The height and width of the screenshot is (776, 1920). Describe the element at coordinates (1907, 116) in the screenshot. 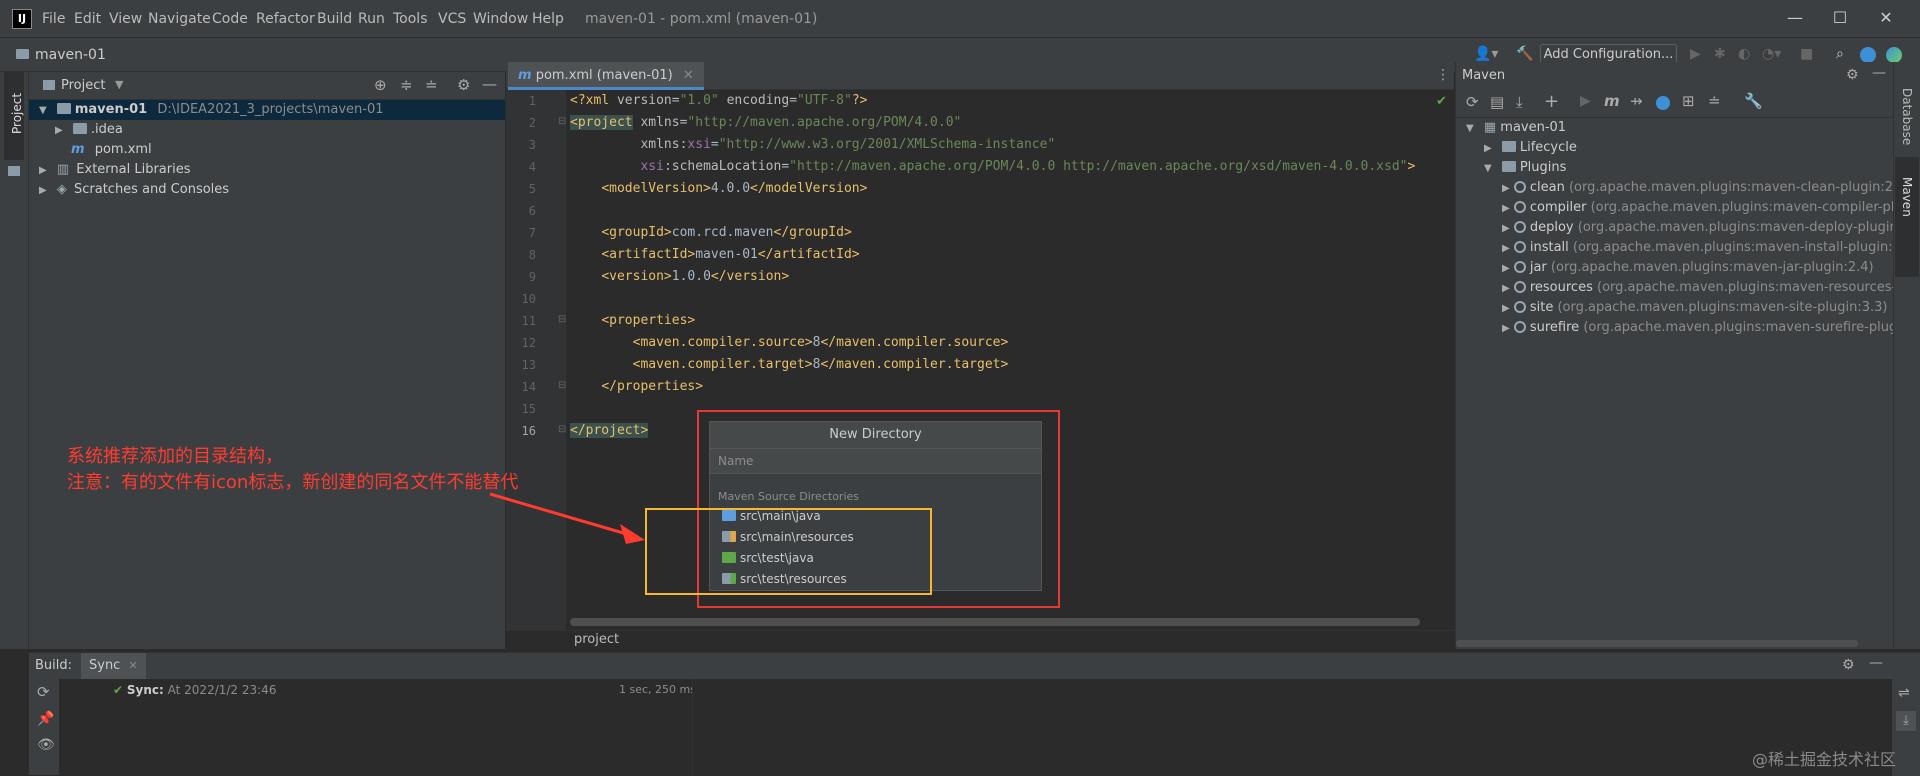

I see `database-stripe-label: Database` at that location.